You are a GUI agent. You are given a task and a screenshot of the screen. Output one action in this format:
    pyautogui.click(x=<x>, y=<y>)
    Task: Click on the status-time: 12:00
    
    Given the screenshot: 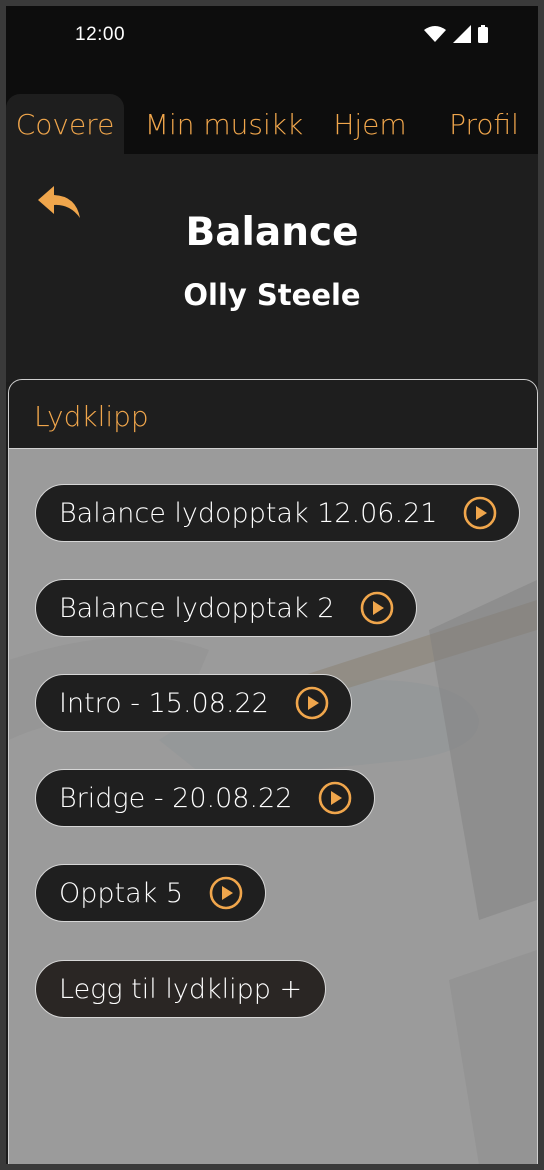 What is the action you would take?
    pyautogui.click(x=100, y=34)
    